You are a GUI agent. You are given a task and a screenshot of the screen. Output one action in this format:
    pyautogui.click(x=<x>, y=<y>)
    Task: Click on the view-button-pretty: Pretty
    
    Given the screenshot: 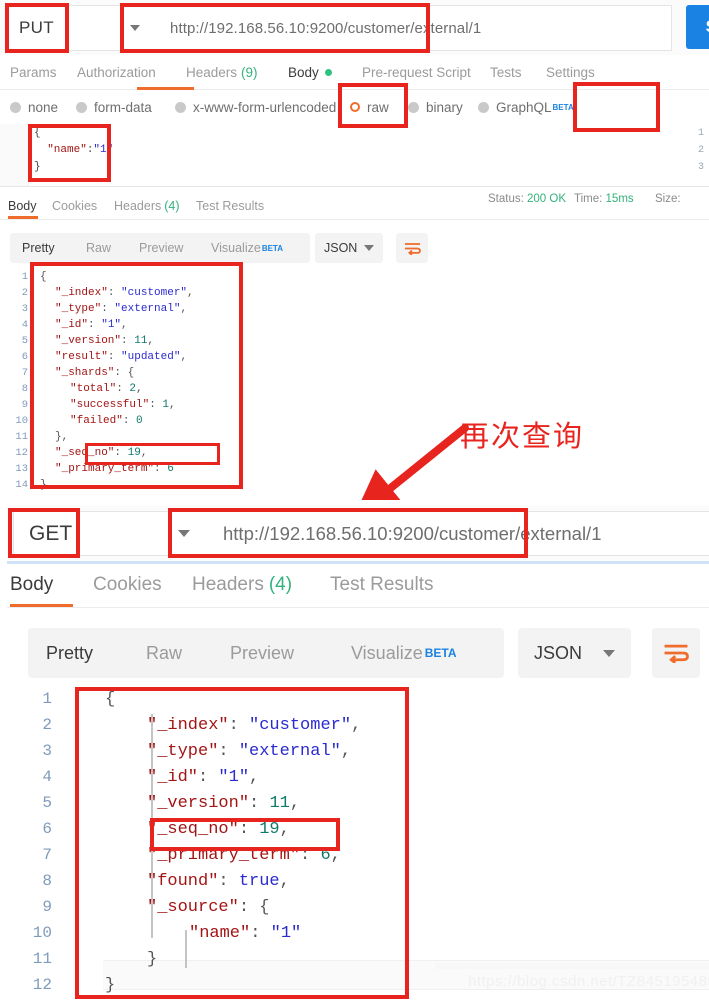 What is the action you would take?
    pyautogui.click(x=38, y=248)
    